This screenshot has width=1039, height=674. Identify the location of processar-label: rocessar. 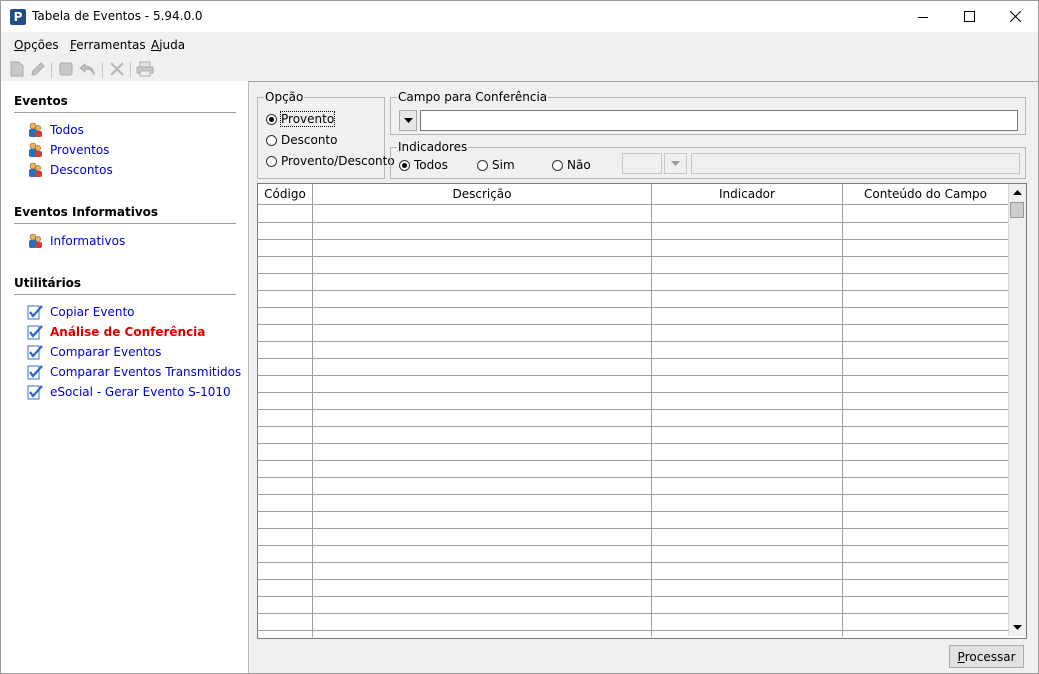
(990, 656).